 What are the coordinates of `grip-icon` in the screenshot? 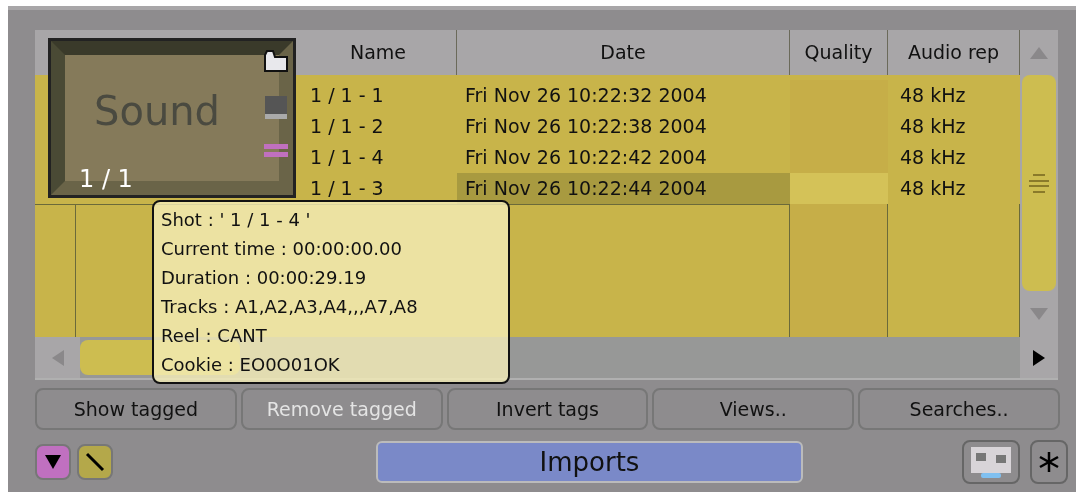 It's located at (1039, 183).